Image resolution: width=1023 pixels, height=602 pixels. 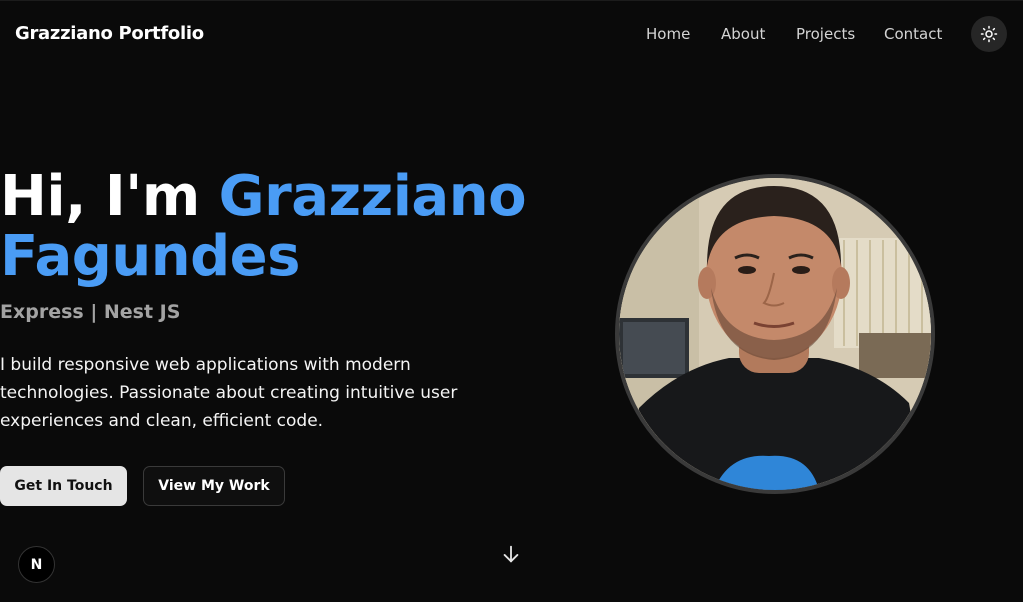 I want to click on nextjs-badge: N, so click(x=36, y=564).